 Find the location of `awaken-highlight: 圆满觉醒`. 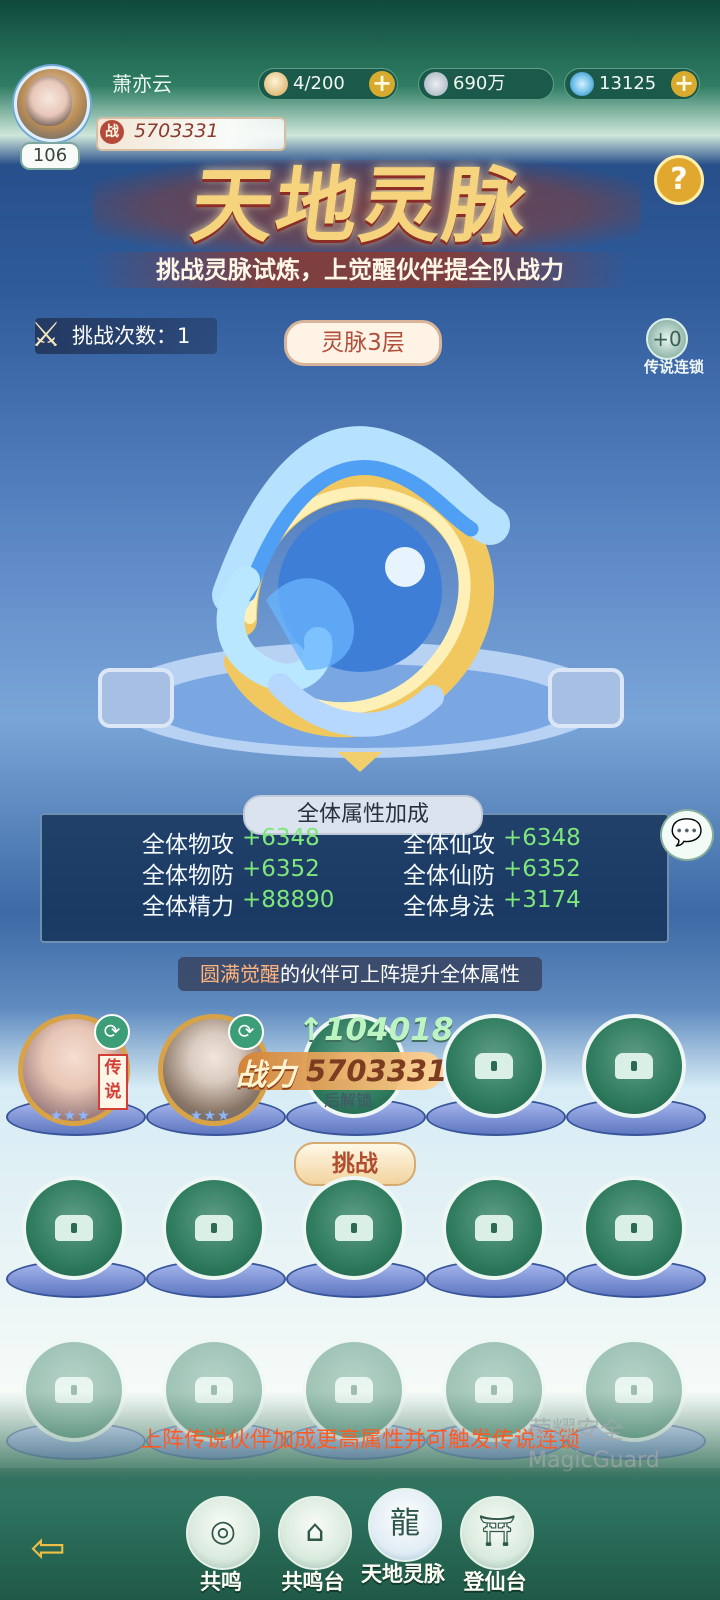

awaken-highlight: 圆满觉醒 is located at coordinates (240, 974).